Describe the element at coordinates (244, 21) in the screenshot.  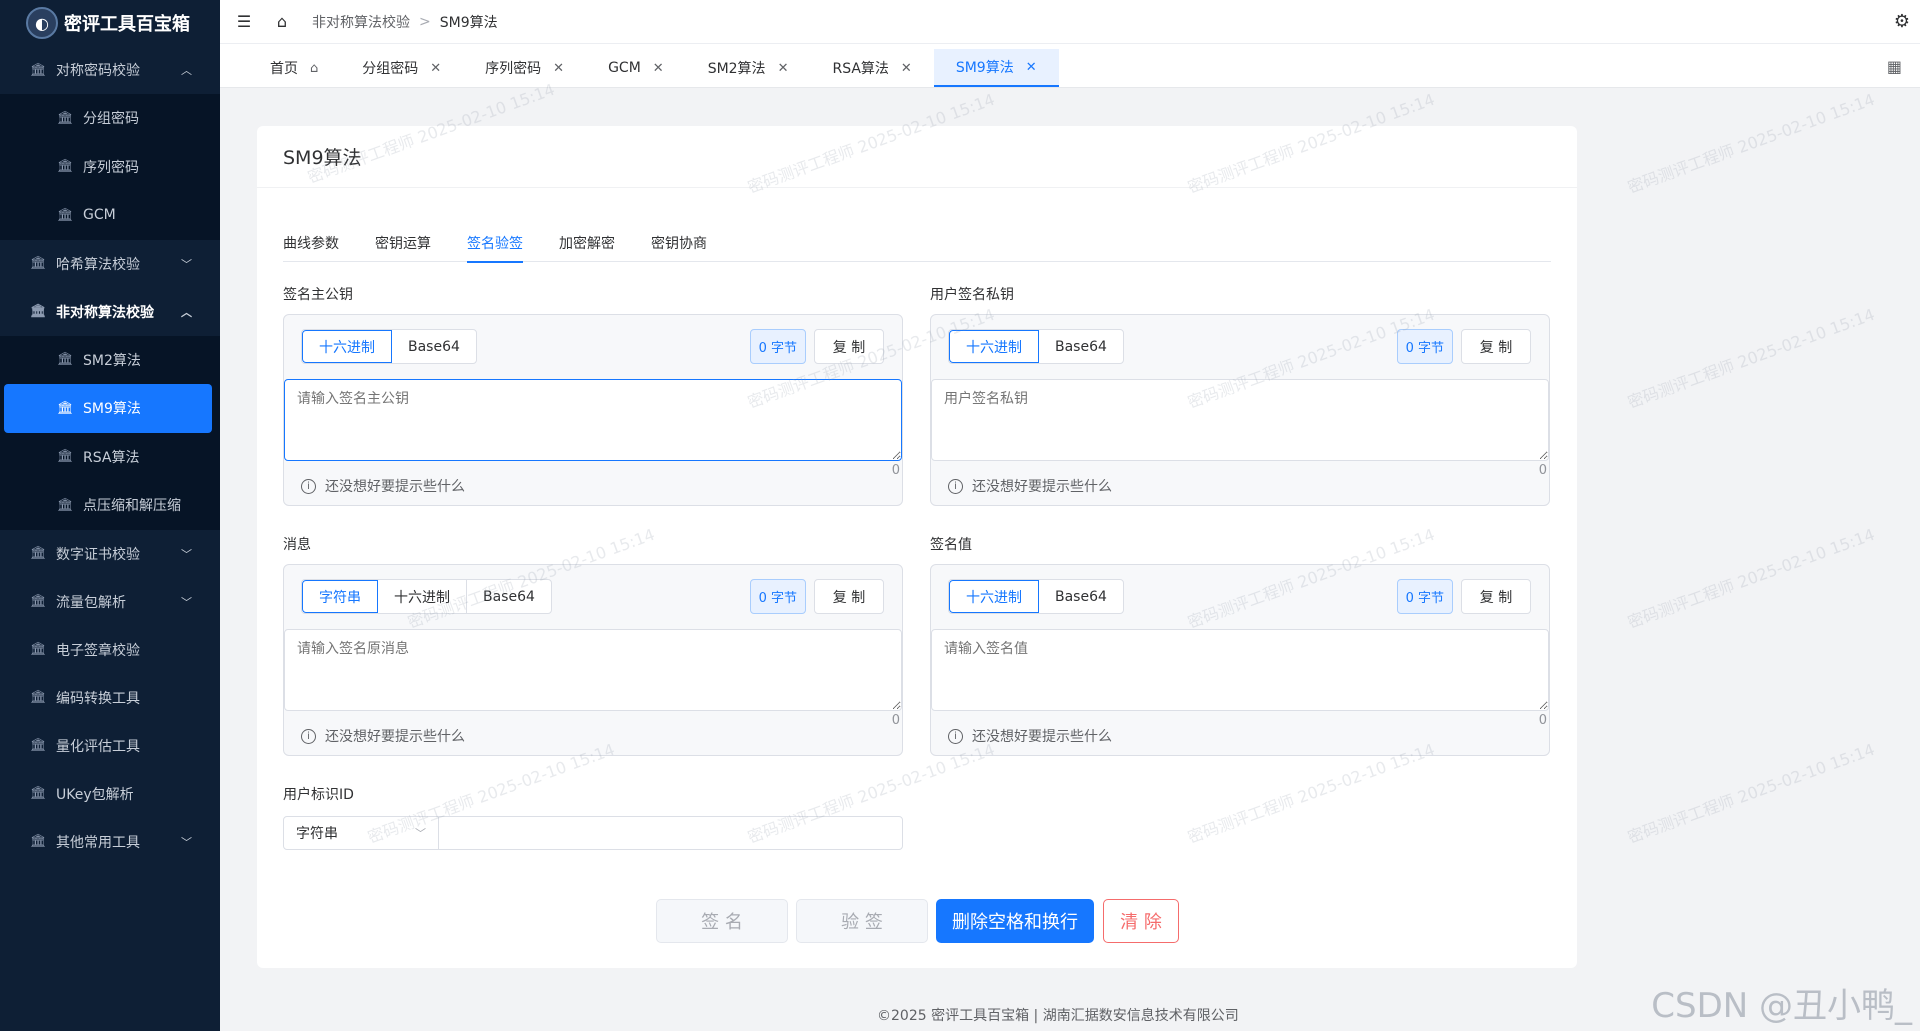
I see `menu-collapse-icon: ☰` at that location.